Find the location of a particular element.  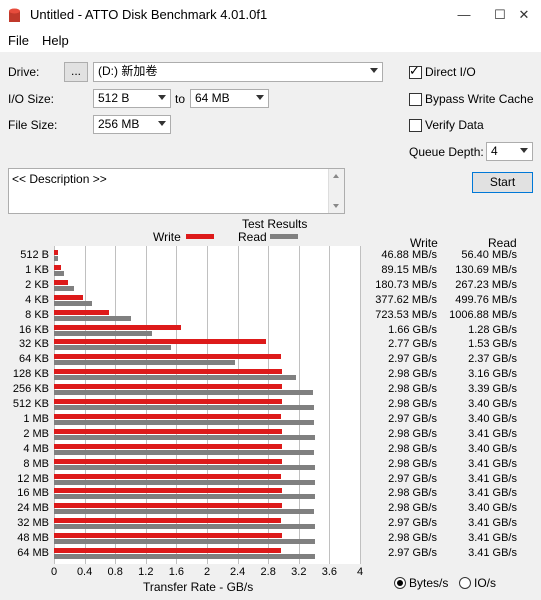

radio-selected-dot is located at coordinates (400, 583).